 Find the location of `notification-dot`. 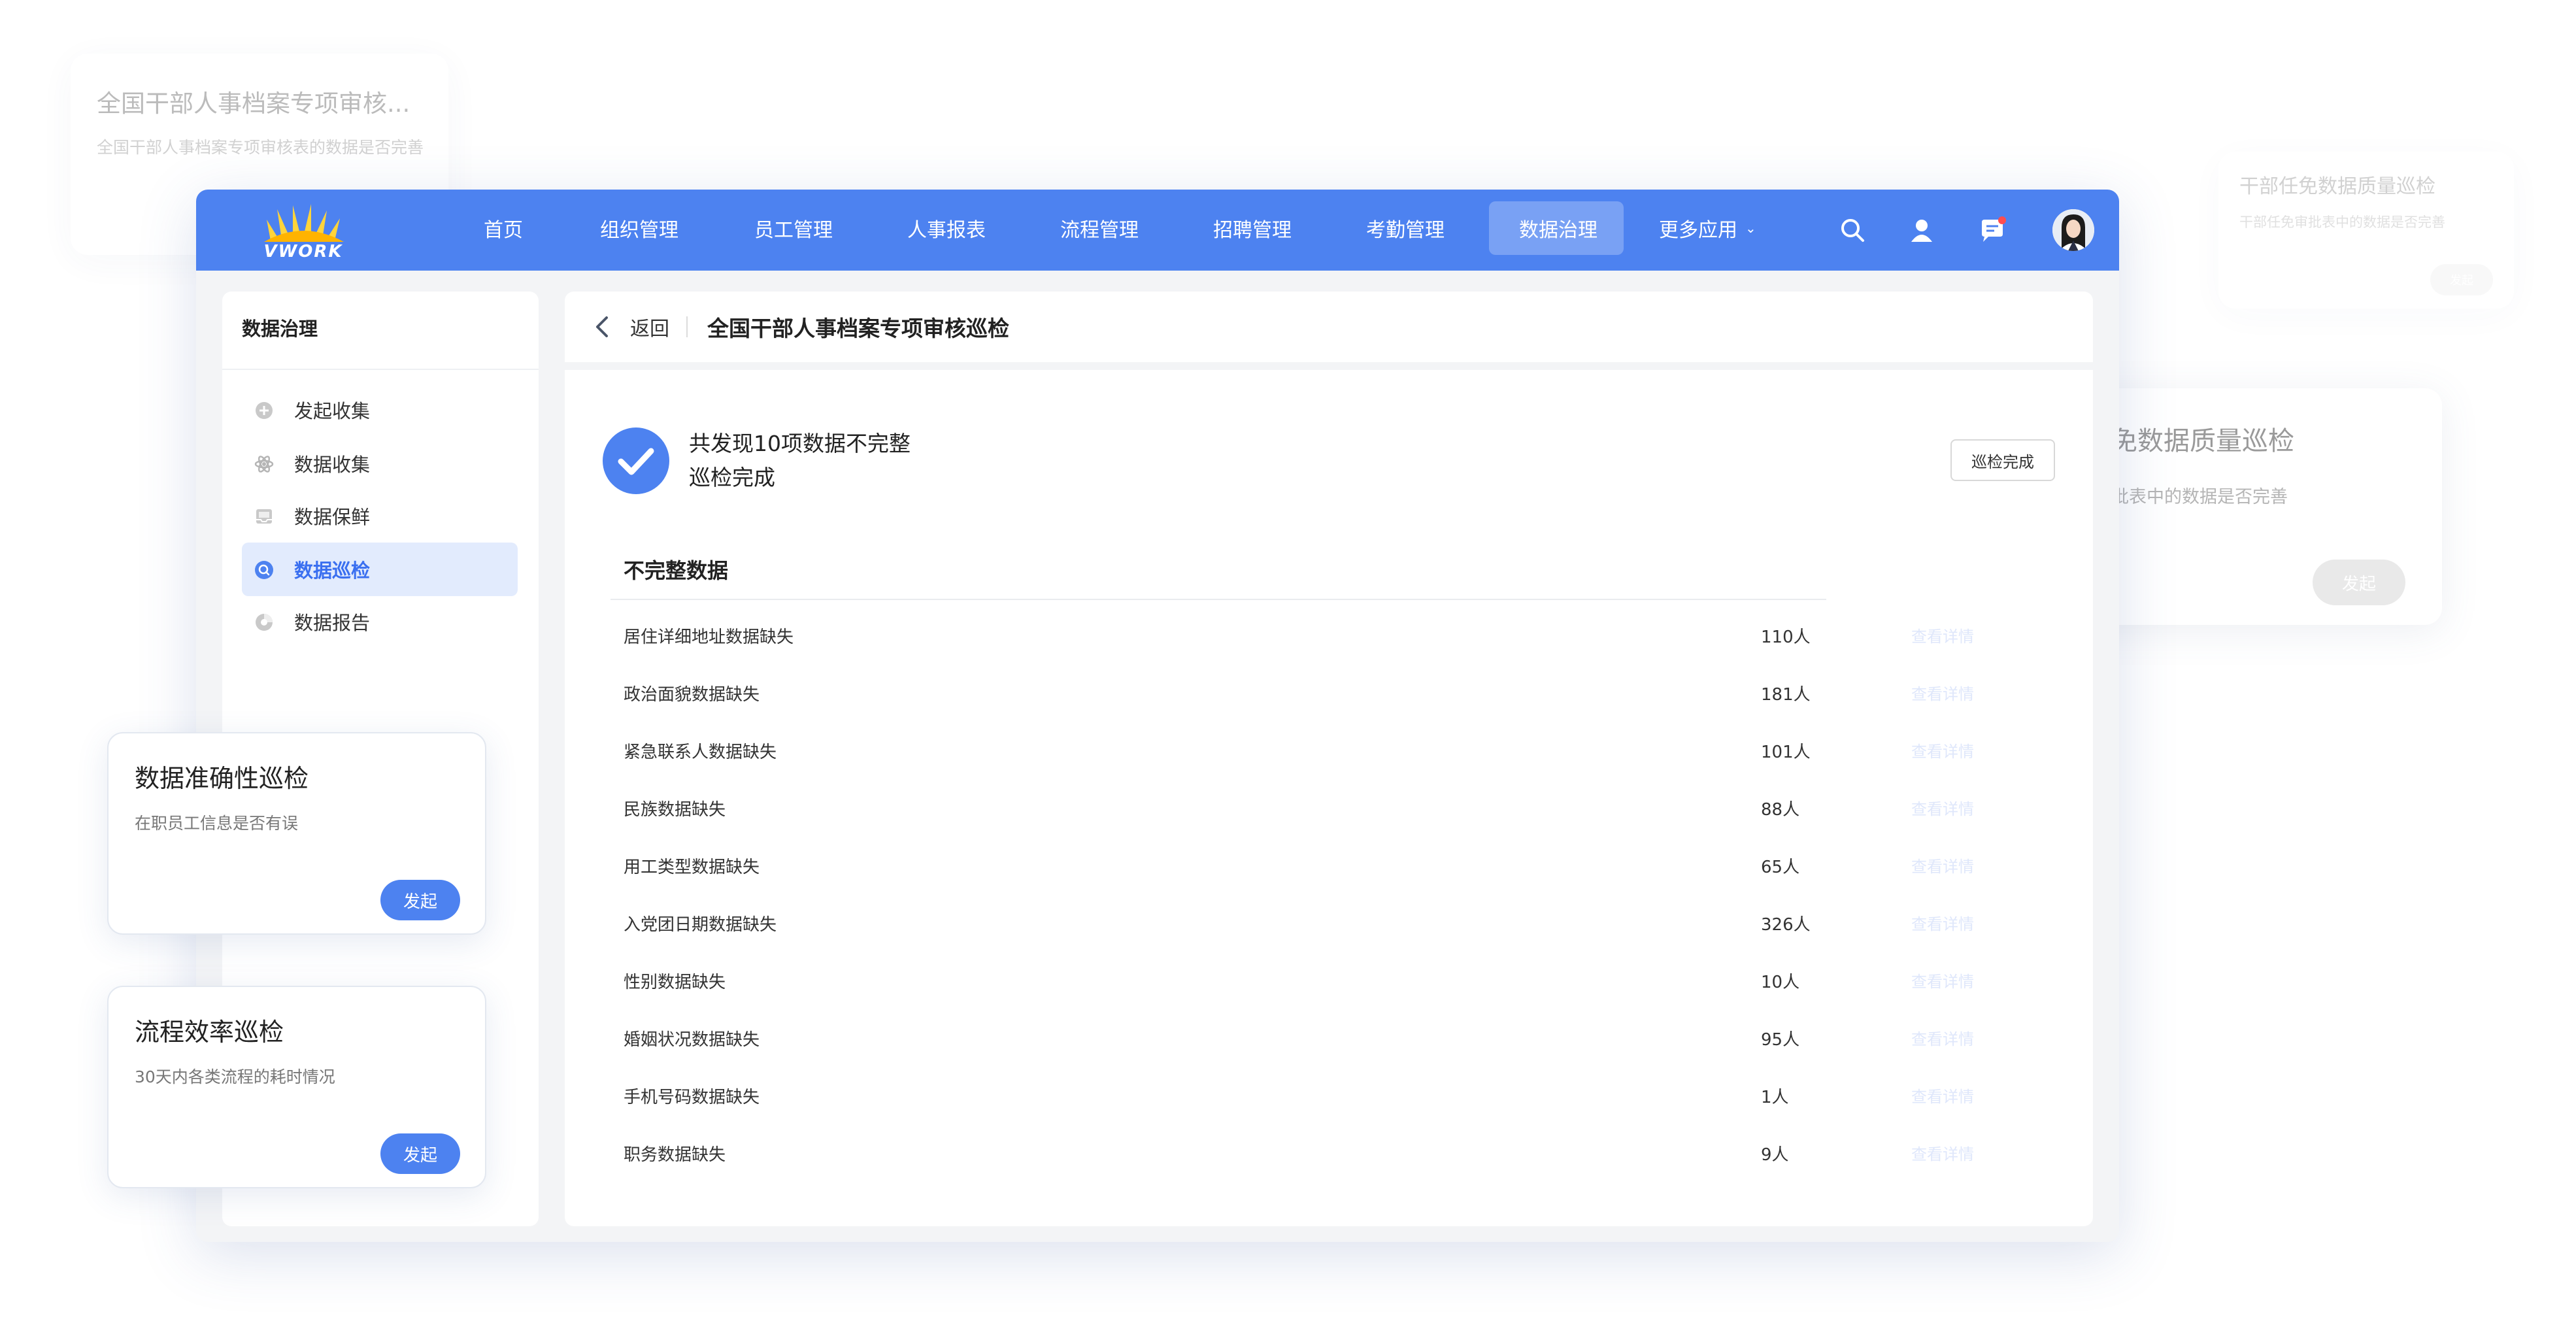

notification-dot is located at coordinates (2002, 220).